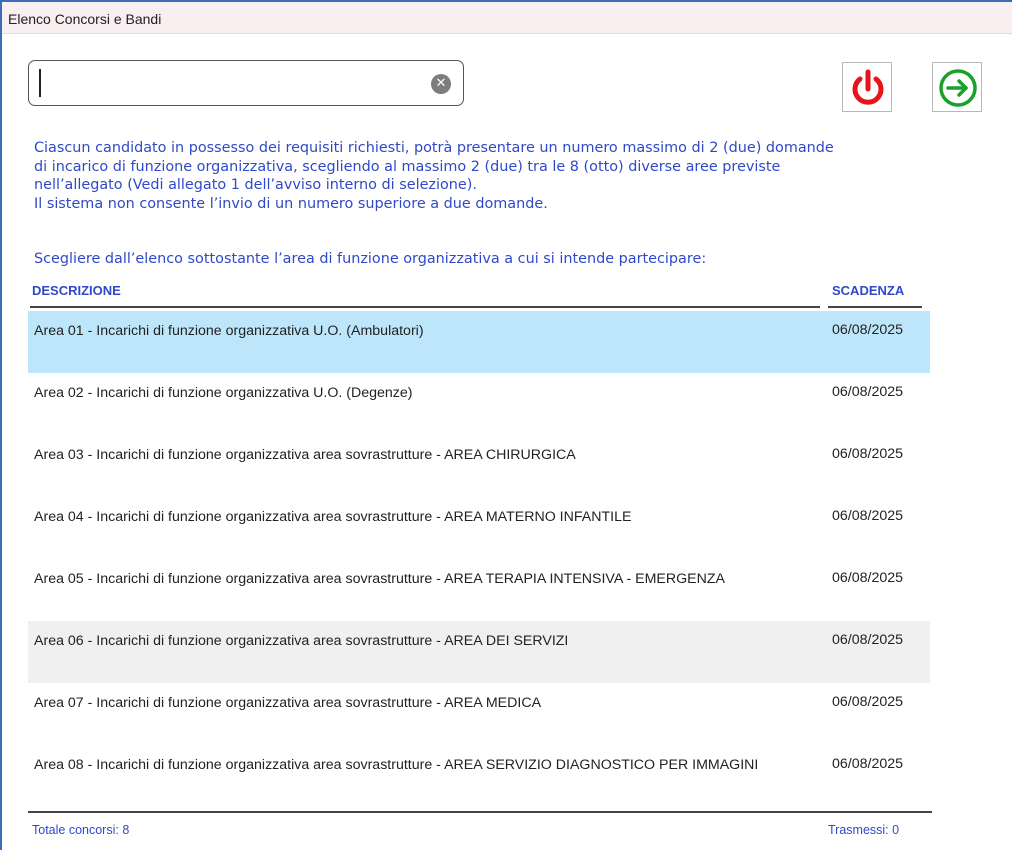  Describe the element at coordinates (227, 83) in the screenshot. I see `search-input` at that location.